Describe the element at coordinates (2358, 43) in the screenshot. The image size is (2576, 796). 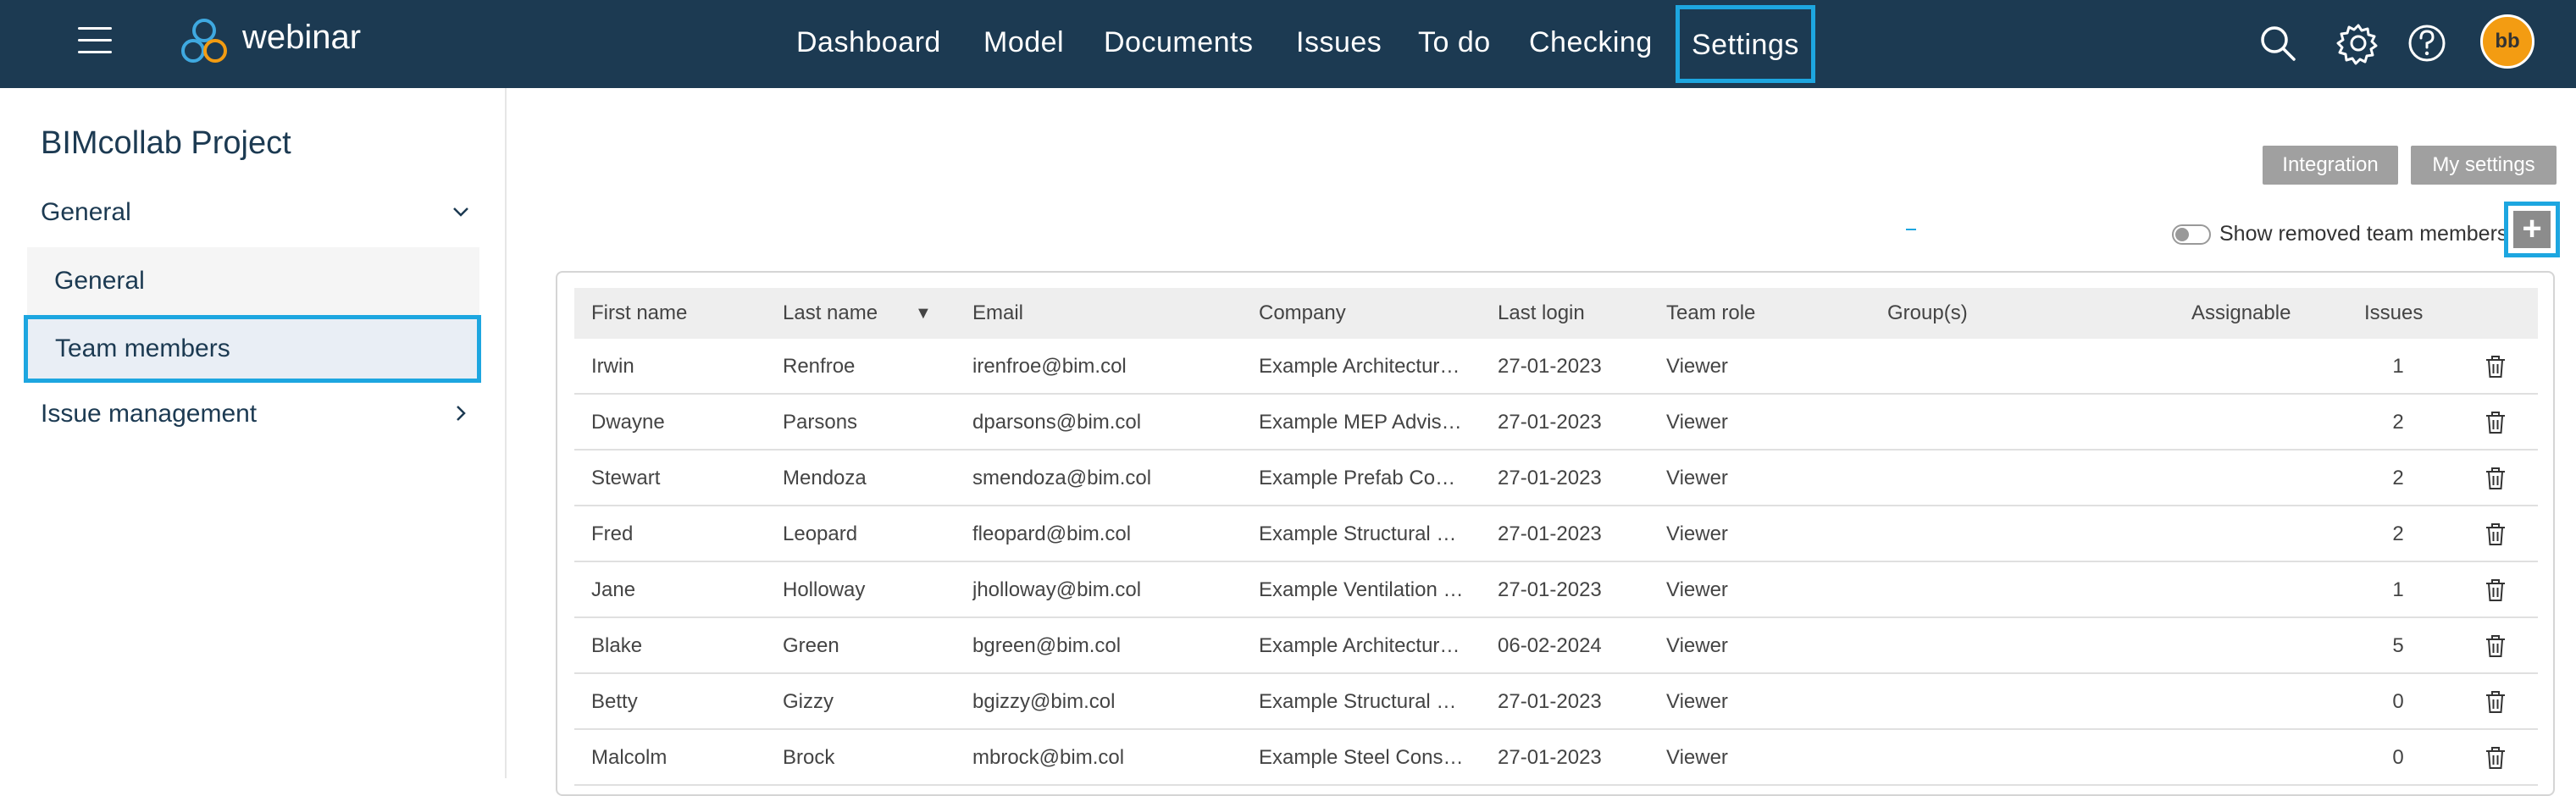
I see `gear-icon` at that location.